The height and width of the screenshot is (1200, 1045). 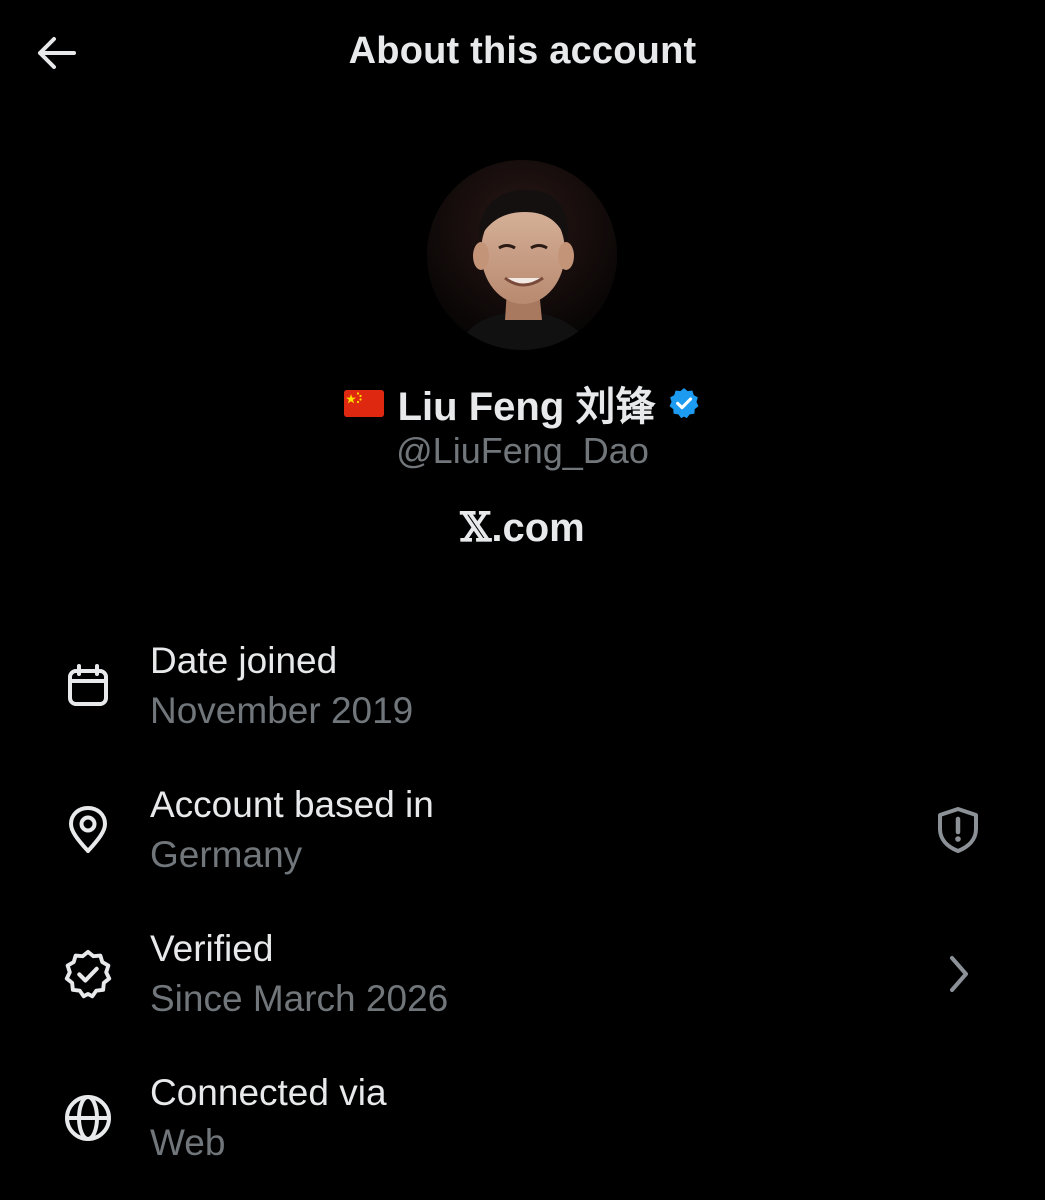 I want to click on display-name: Liu Feng 刘锋, so click(x=526, y=407).